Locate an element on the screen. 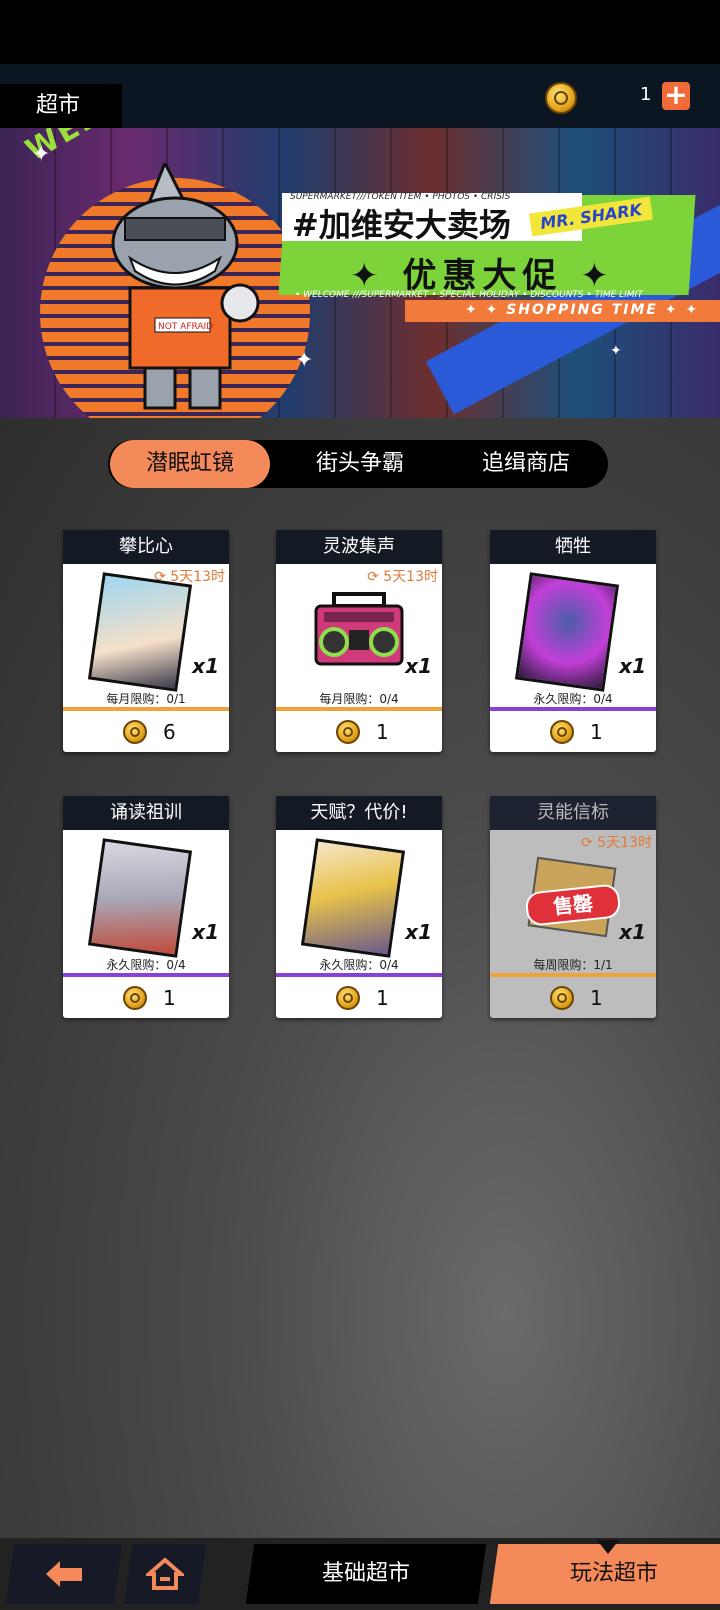 Image resolution: width=720 pixels, height=1610 pixels. shop-item-card: 诵读祖训 x1 永久限购：0/4 1 is located at coordinates (146, 907).